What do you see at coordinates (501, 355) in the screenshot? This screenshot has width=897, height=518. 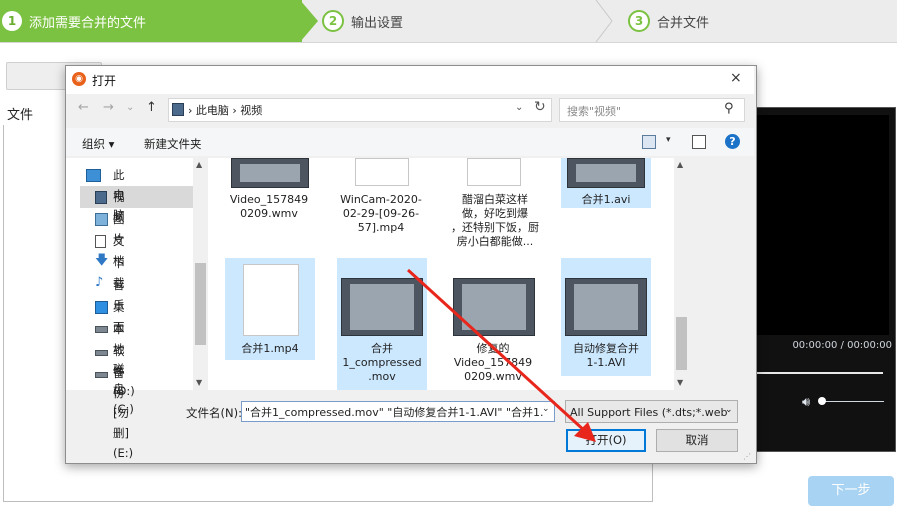 I see `annotation-arrow` at bounding box center [501, 355].